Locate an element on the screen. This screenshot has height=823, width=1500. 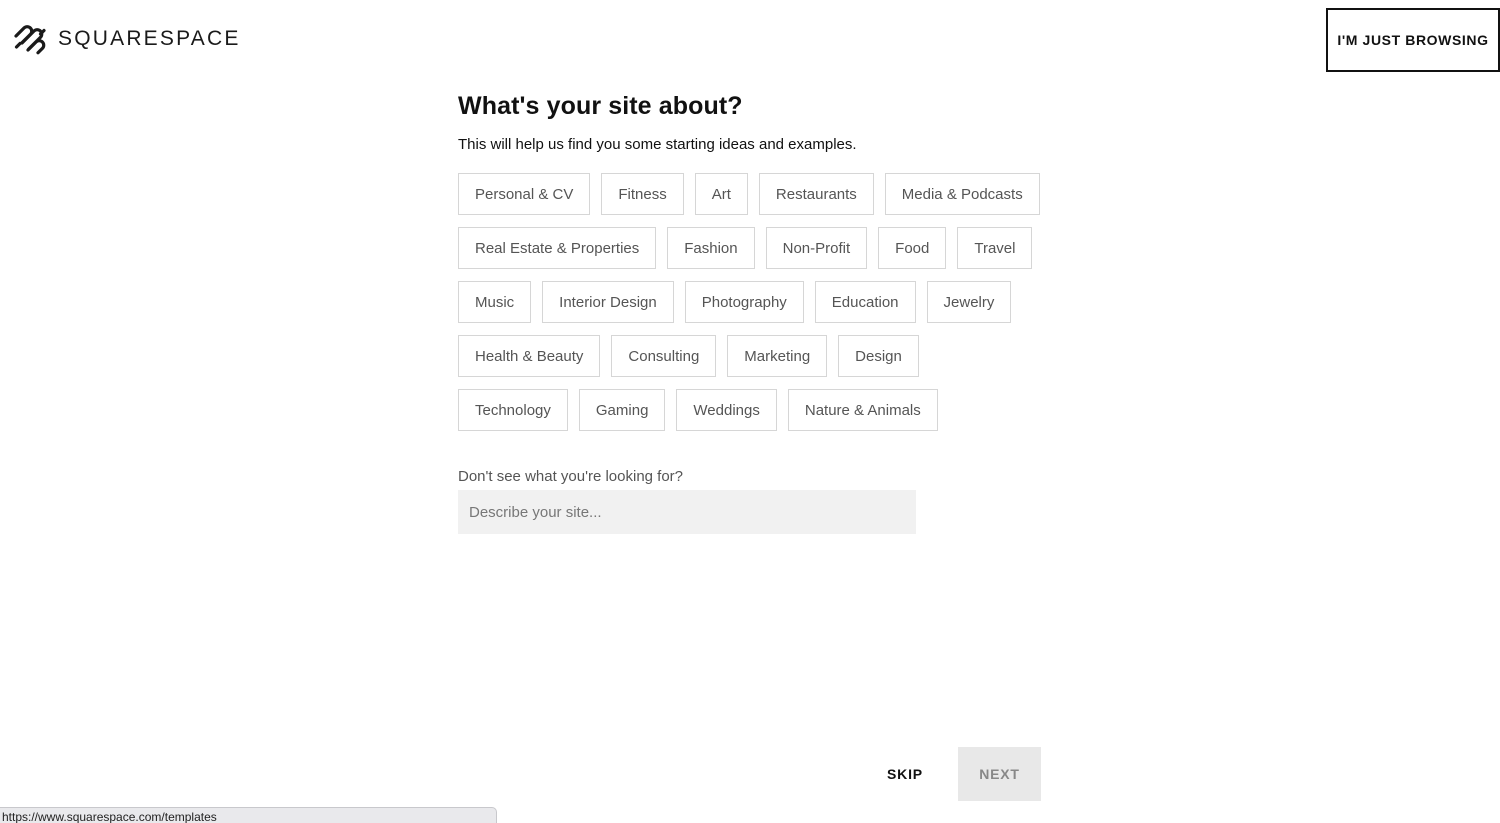
category-chip: Media & Podcasts is located at coordinates (962, 194).